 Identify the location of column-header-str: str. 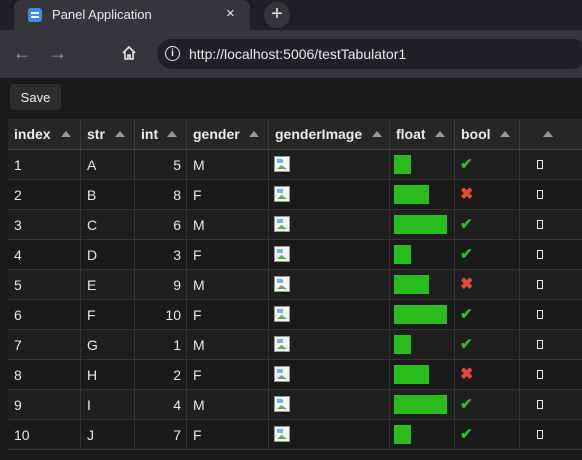
(108, 134).